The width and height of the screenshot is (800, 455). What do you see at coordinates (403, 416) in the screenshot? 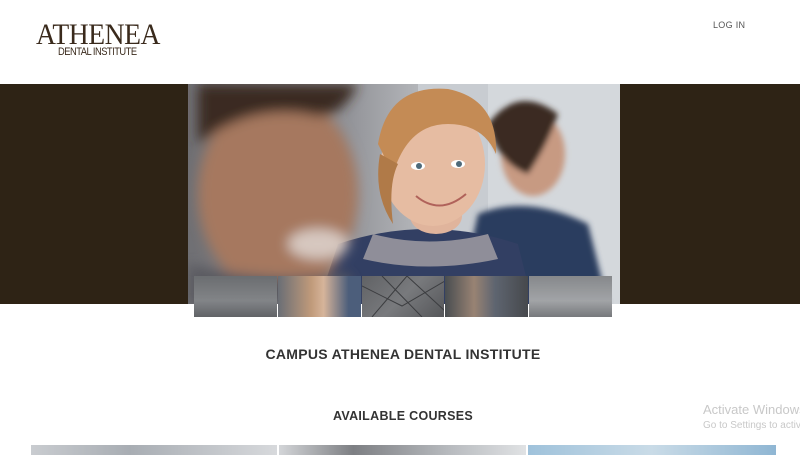
I see `available-courses-heading: AVAILABLE COURSES` at bounding box center [403, 416].